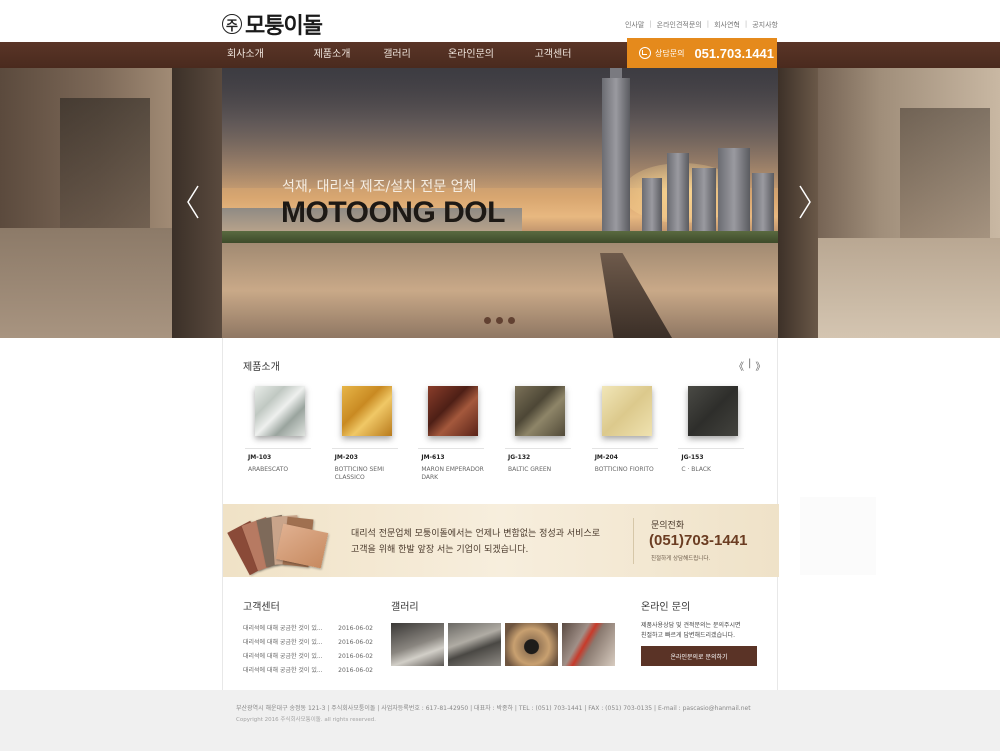 Image resolution: width=1000 pixels, height=751 pixels. Describe the element at coordinates (259, 55) in the screenshot. I see `nav-item-company: 회사소개` at that location.